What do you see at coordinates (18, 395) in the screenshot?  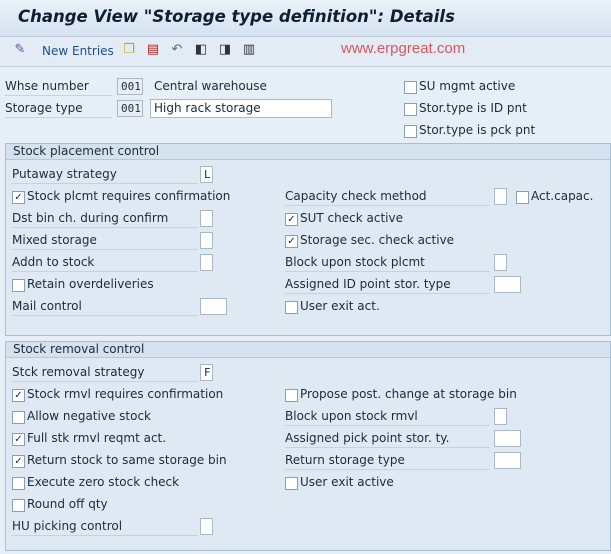 I see `stock-rmvl-requires-confirmation-checkbox: ✓` at bounding box center [18, 395].